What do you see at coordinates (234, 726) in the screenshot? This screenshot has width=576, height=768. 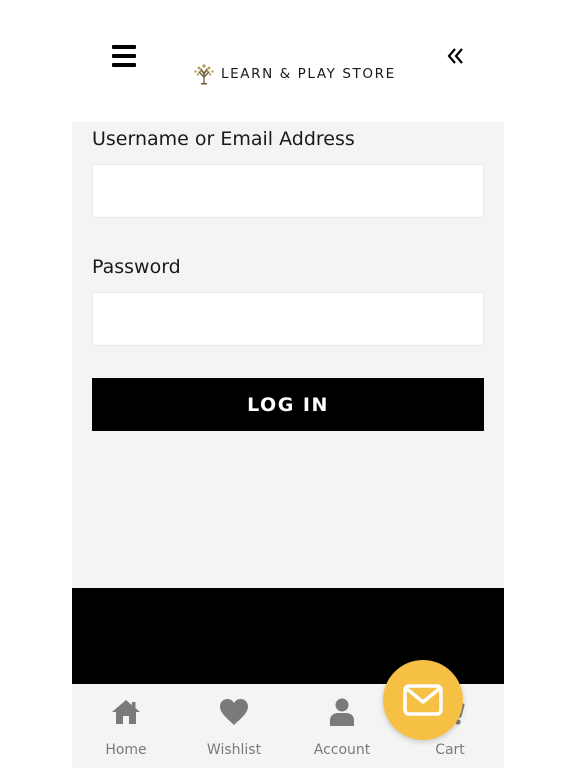 I see `nav-wishlist: Wishlist` at bounding box center [234, 726].